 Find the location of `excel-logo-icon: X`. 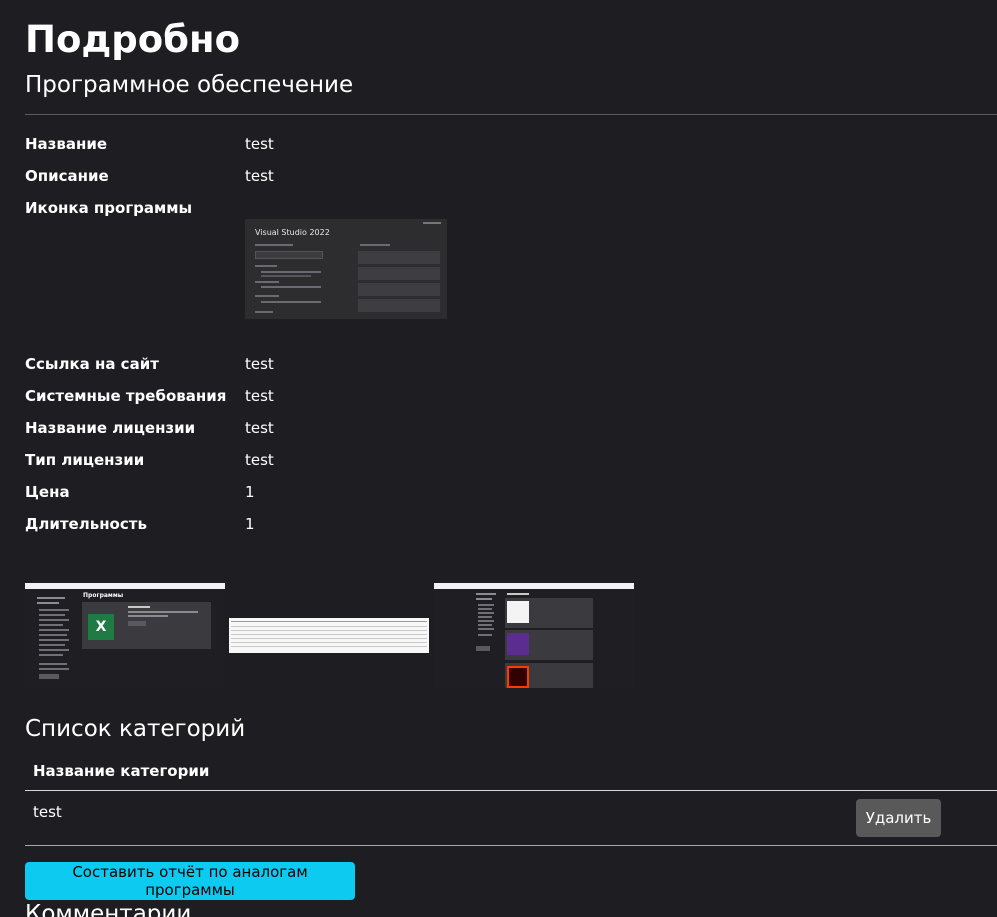

excel-logo-icon: X is located at coordinates (101, 627).